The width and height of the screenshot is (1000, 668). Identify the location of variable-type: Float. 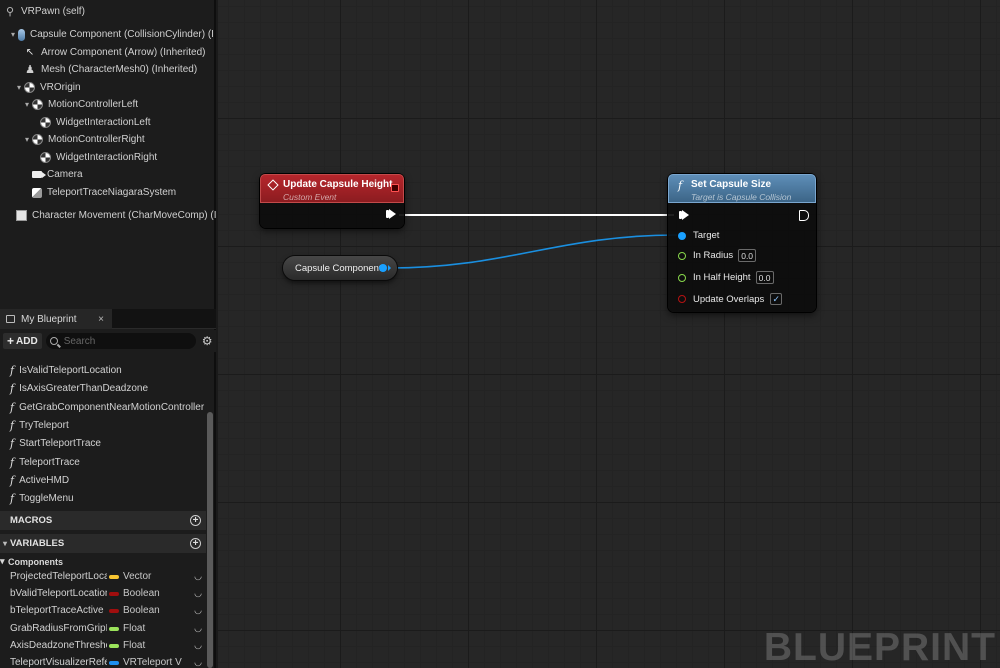
(134, 645).